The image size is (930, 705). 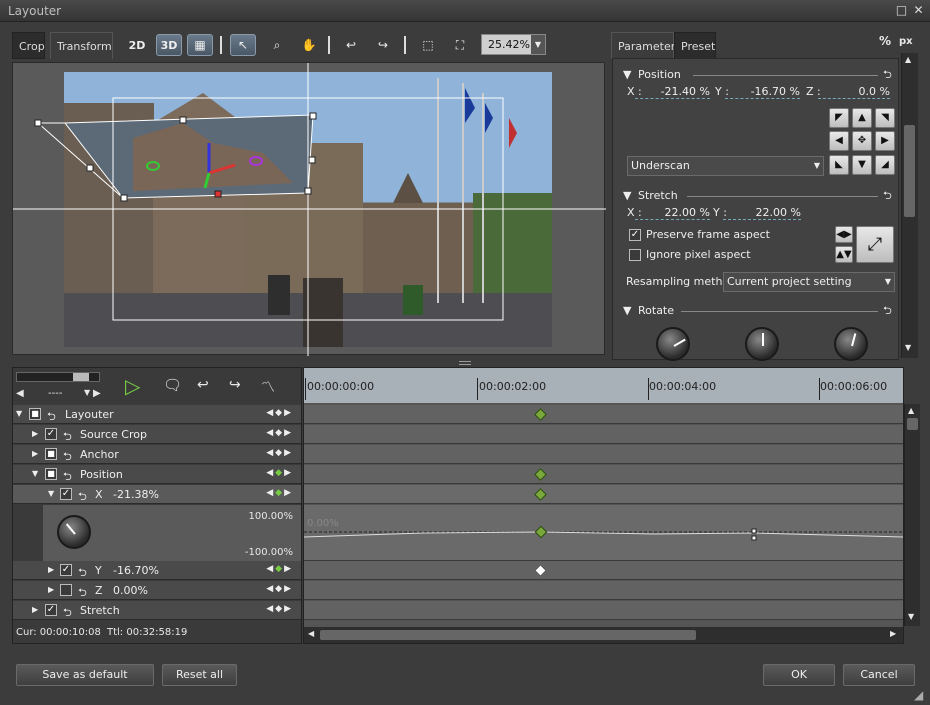 What do you see at coordinates (912, 515) in the screenshot?
I see `timeline-v-scrollbar: ▲ ▼` at bounding box center [912, 515].